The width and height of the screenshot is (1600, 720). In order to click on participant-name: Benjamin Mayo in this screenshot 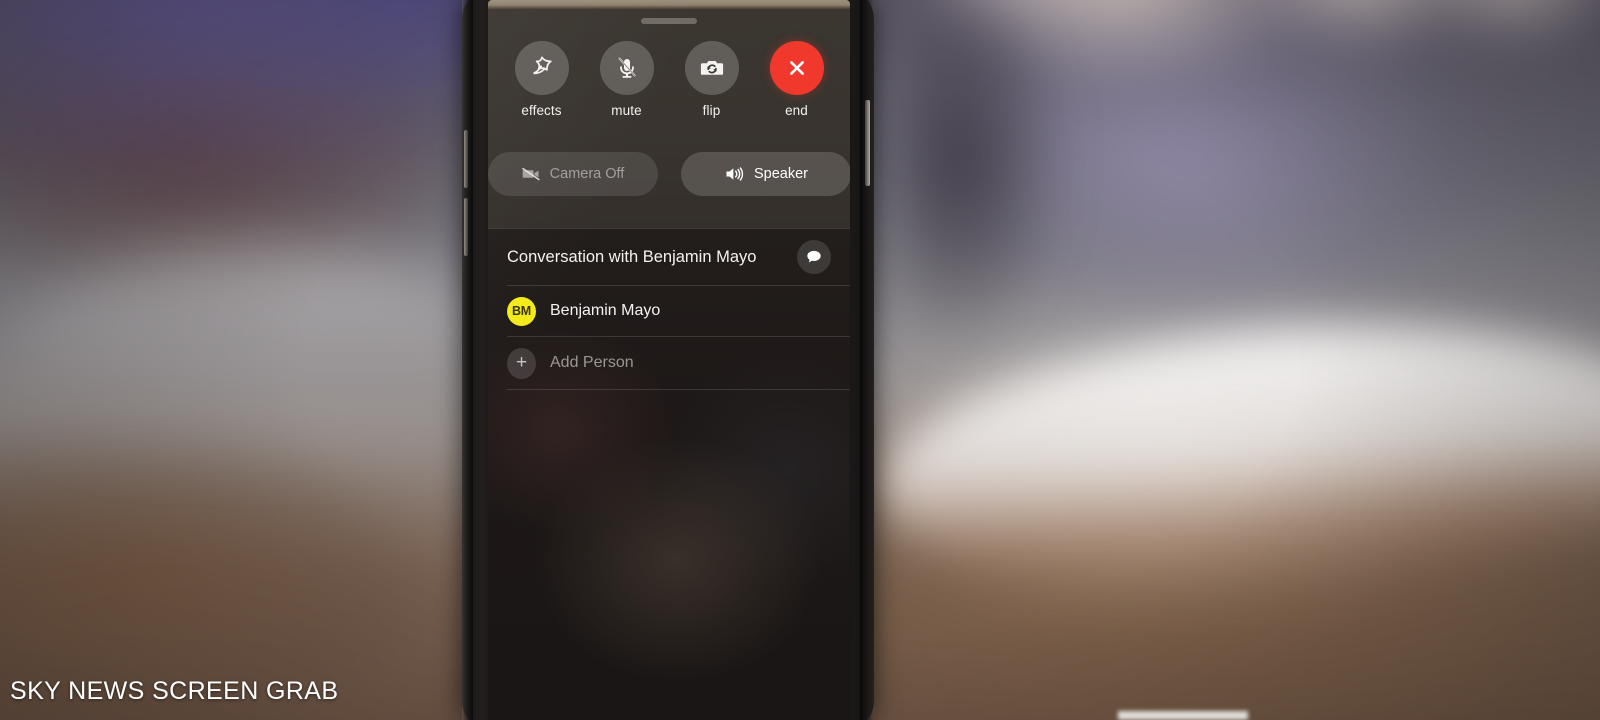, I will do `click(605, 310)`.